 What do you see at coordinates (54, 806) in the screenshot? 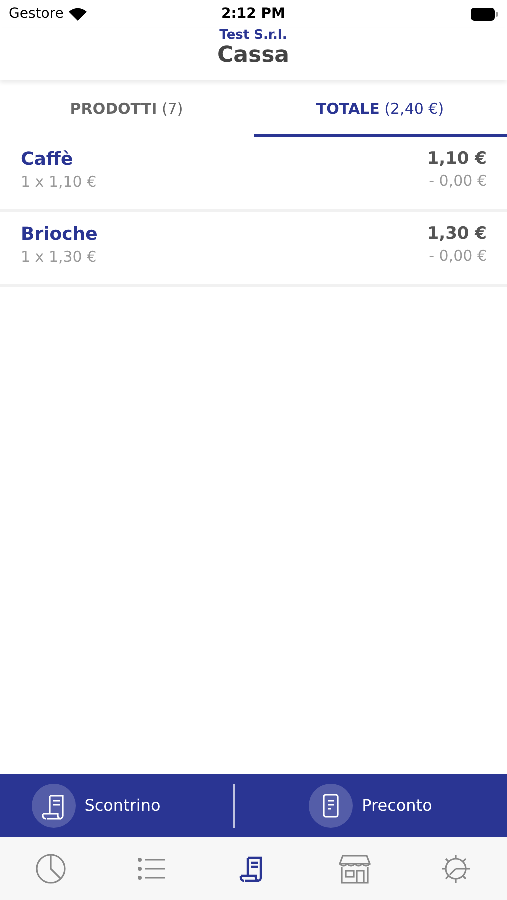
I see `receipt-icon` at bounding box center [54, 806].